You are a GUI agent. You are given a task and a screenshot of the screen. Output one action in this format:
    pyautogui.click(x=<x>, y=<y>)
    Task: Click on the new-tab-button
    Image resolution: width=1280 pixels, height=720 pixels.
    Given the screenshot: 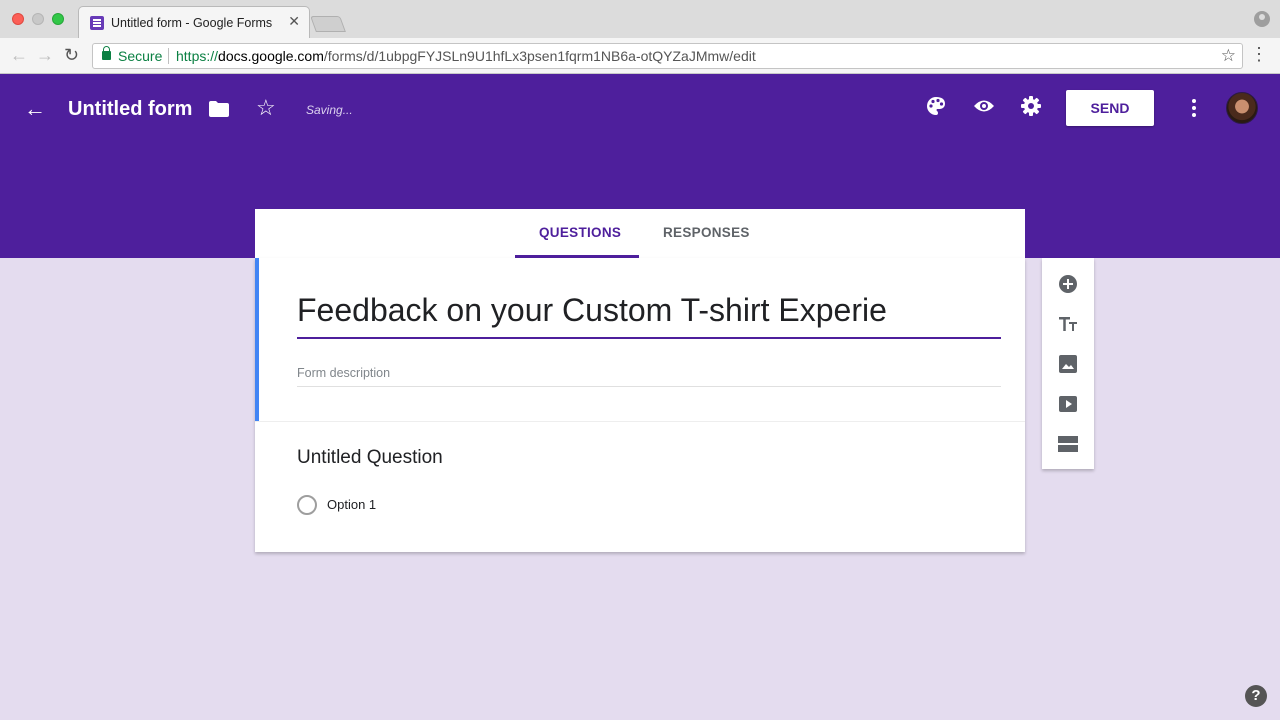 What is the action you would take?
    pyautogui.click(x=328, y=24)
    